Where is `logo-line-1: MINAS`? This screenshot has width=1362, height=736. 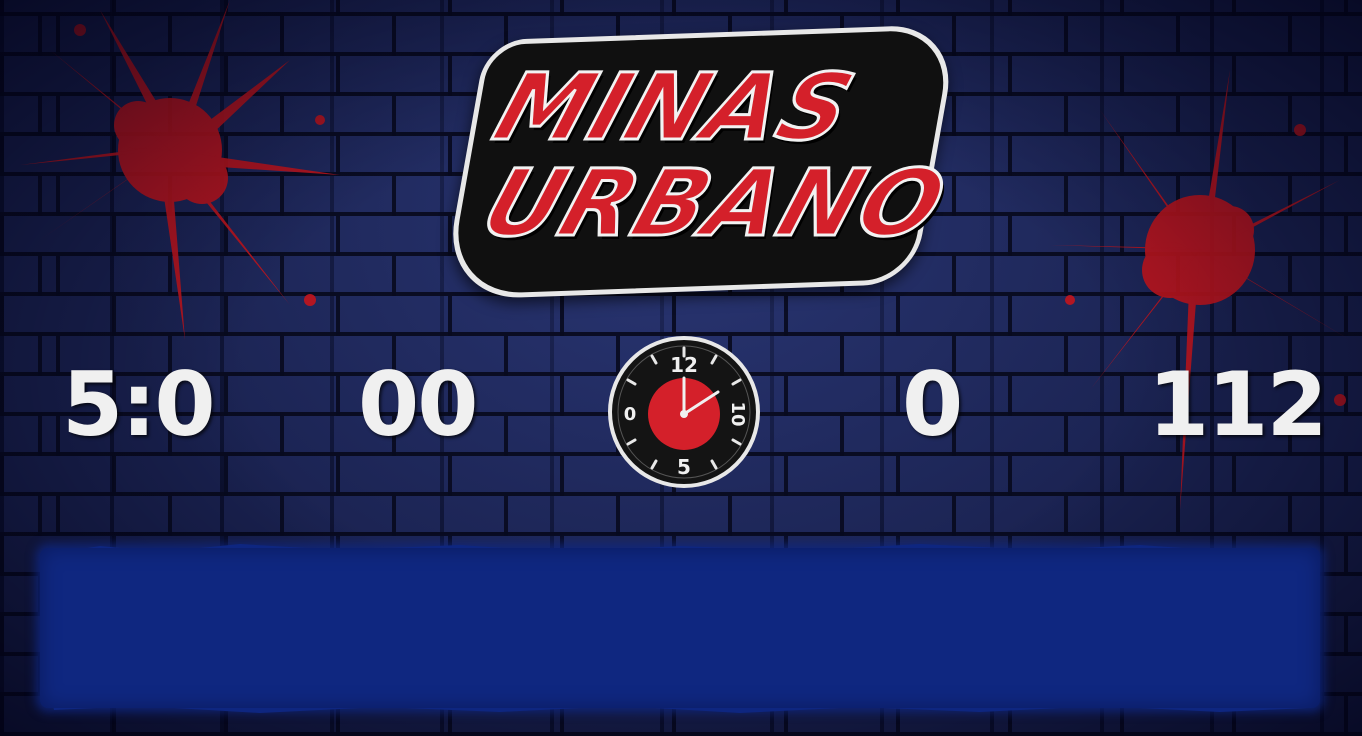
logo-line-1: MINAS is located at coordinates (675, 108).